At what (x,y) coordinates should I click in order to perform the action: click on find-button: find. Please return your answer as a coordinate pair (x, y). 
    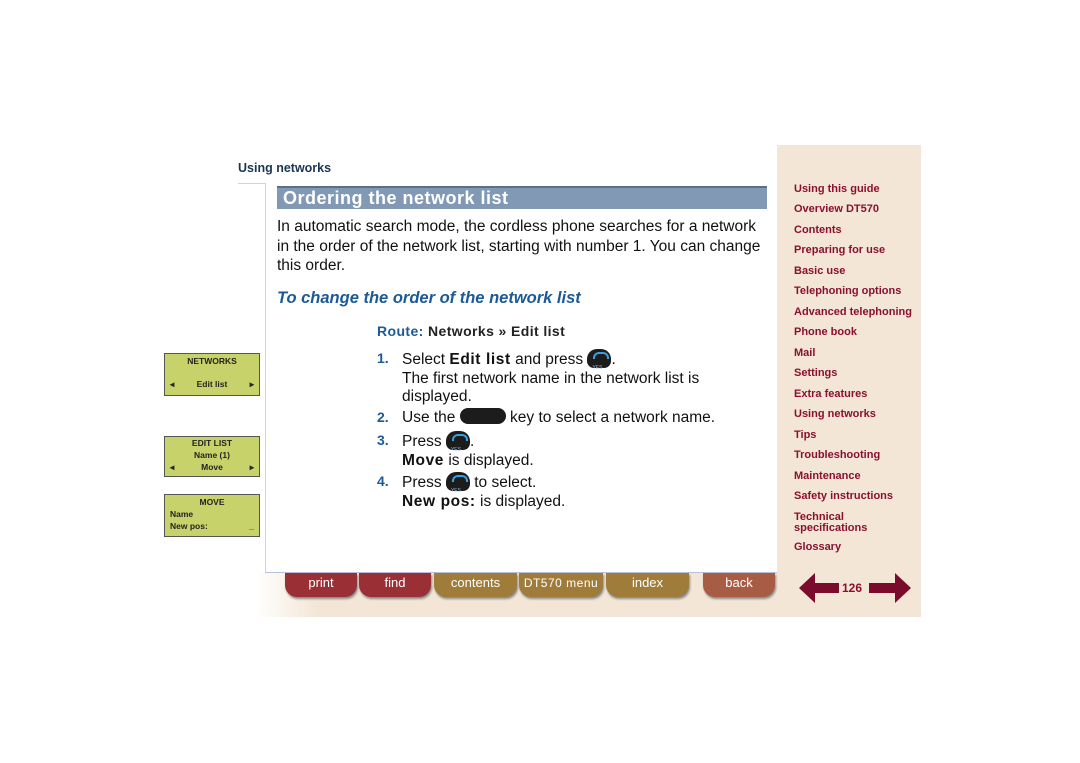
    Looking at the image, I should click on (395, 585).